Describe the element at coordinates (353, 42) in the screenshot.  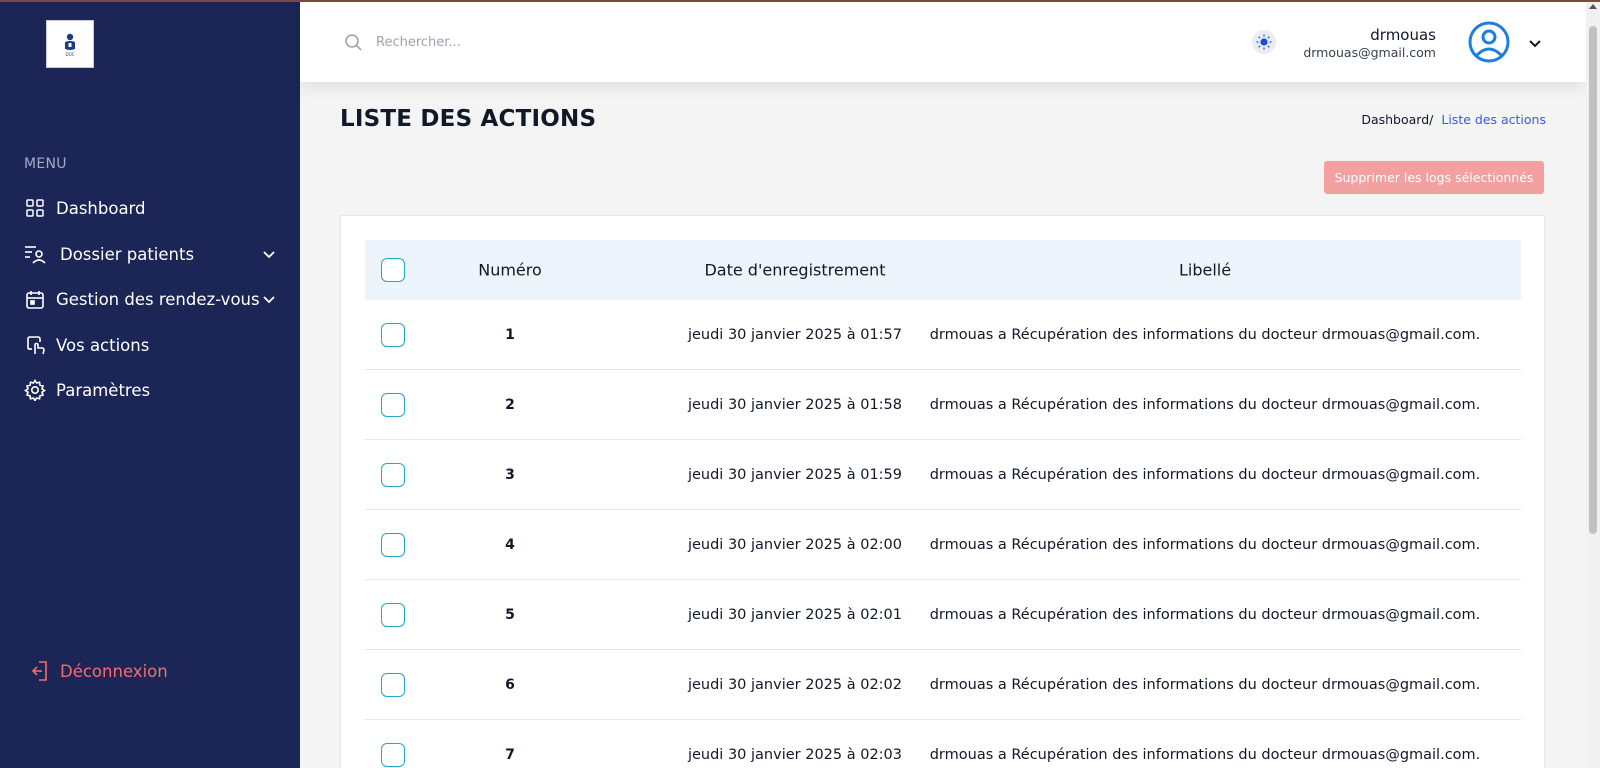
I see `search-icon` at that location.